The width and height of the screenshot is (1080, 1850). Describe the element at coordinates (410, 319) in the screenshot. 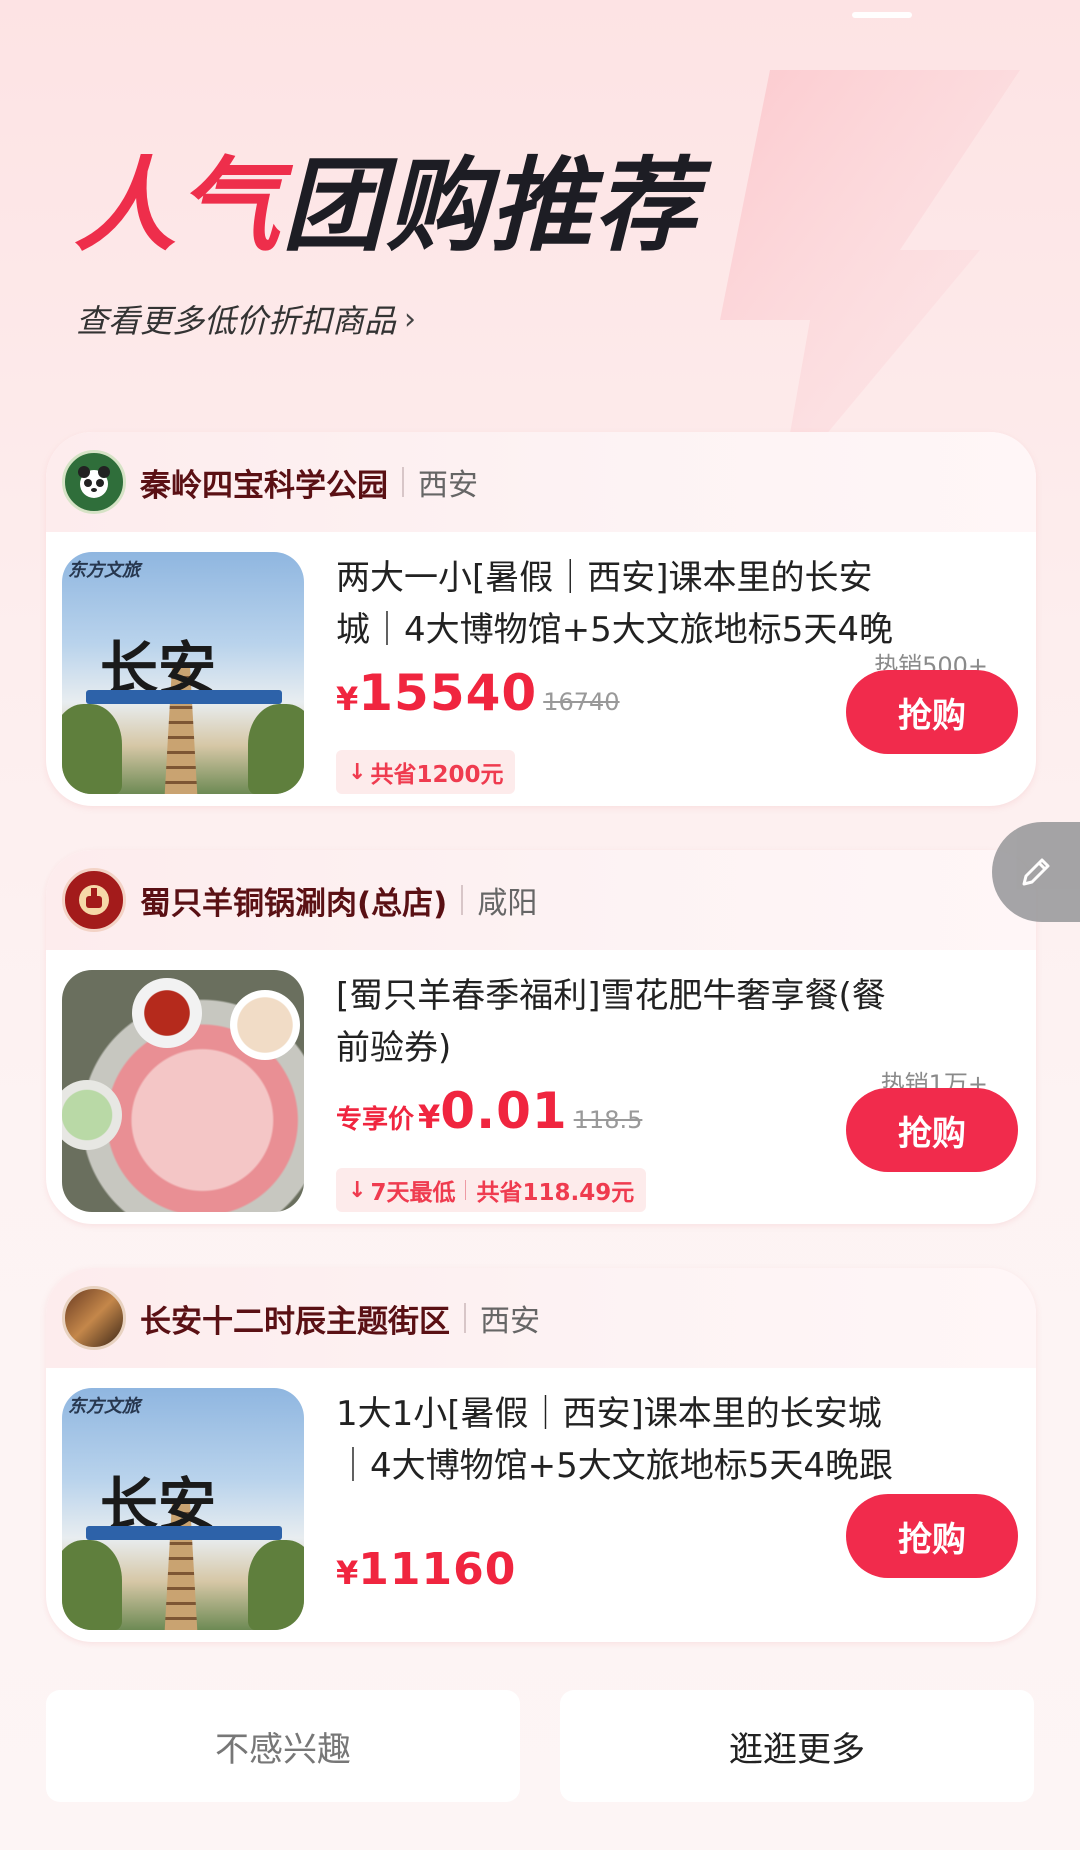

I see `chevron-right-icon: ›` at that location.